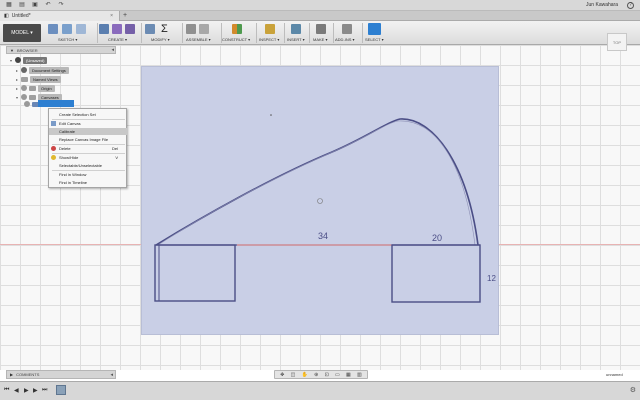  Describe the element at coordinates (81, 29) in the screenshot. I see `rectangle-icon` at that location.